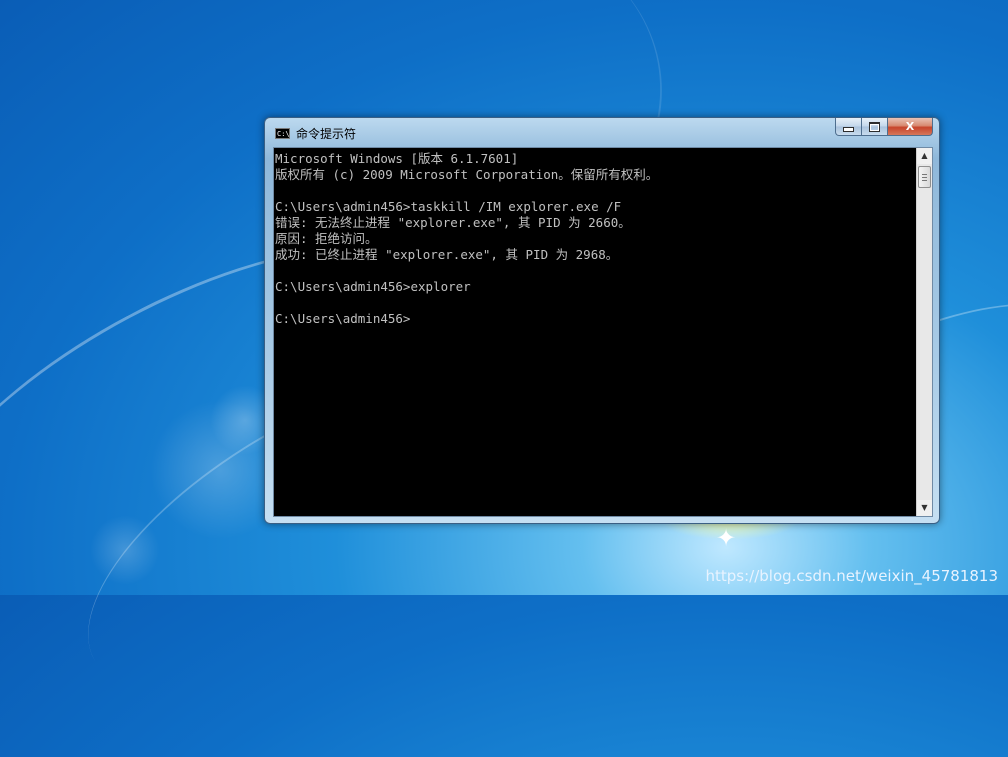 The width and height of the screenshot is (1008, 757). I want to click on console-line: C:\Users\admin456>, so click(343, 318).